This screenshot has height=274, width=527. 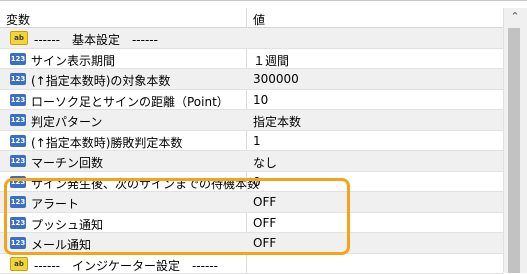 I want to click on table-row-target-bars: 123 (↑指定本数時)の対象本数 300000, so click(x=251, y=79).